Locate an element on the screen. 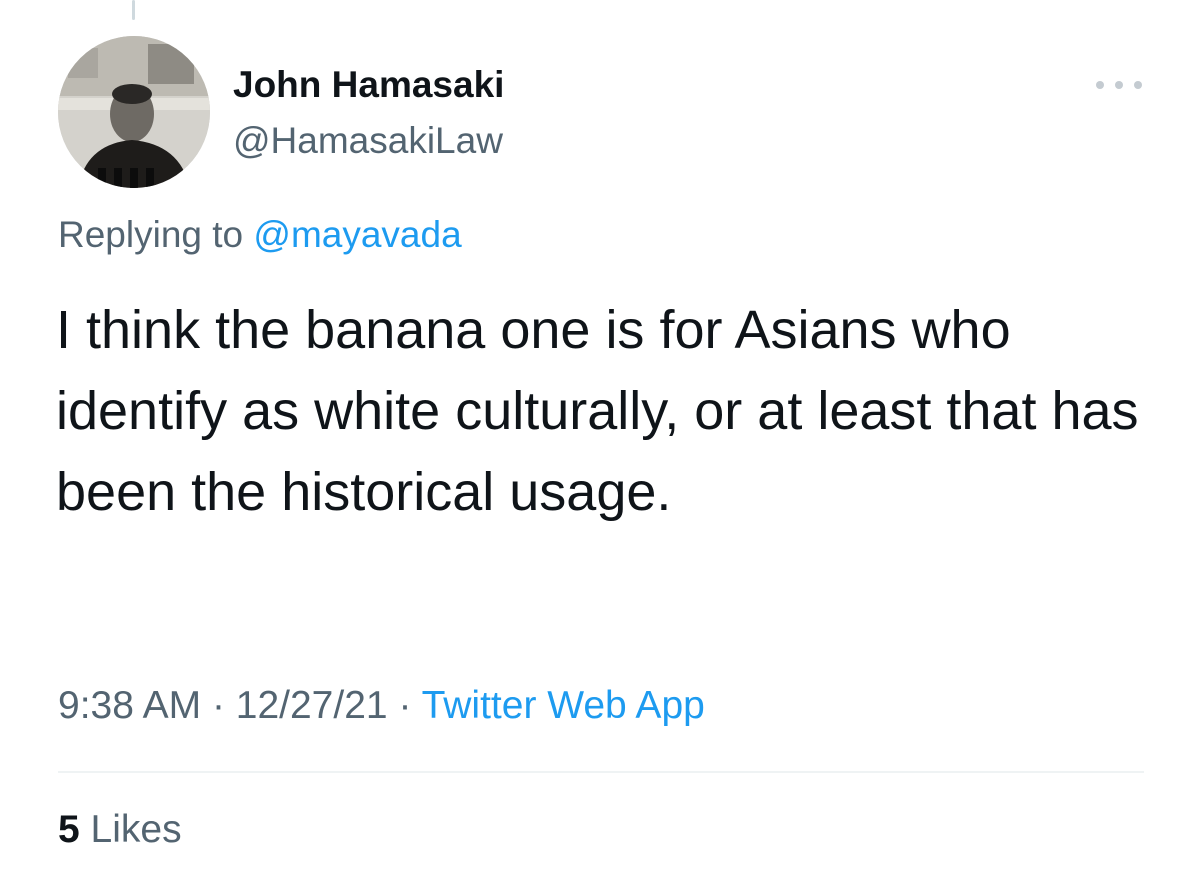 The image size is (1200, 879). reply-context: Replying to @mayavada is located at coordinates (260, 235).